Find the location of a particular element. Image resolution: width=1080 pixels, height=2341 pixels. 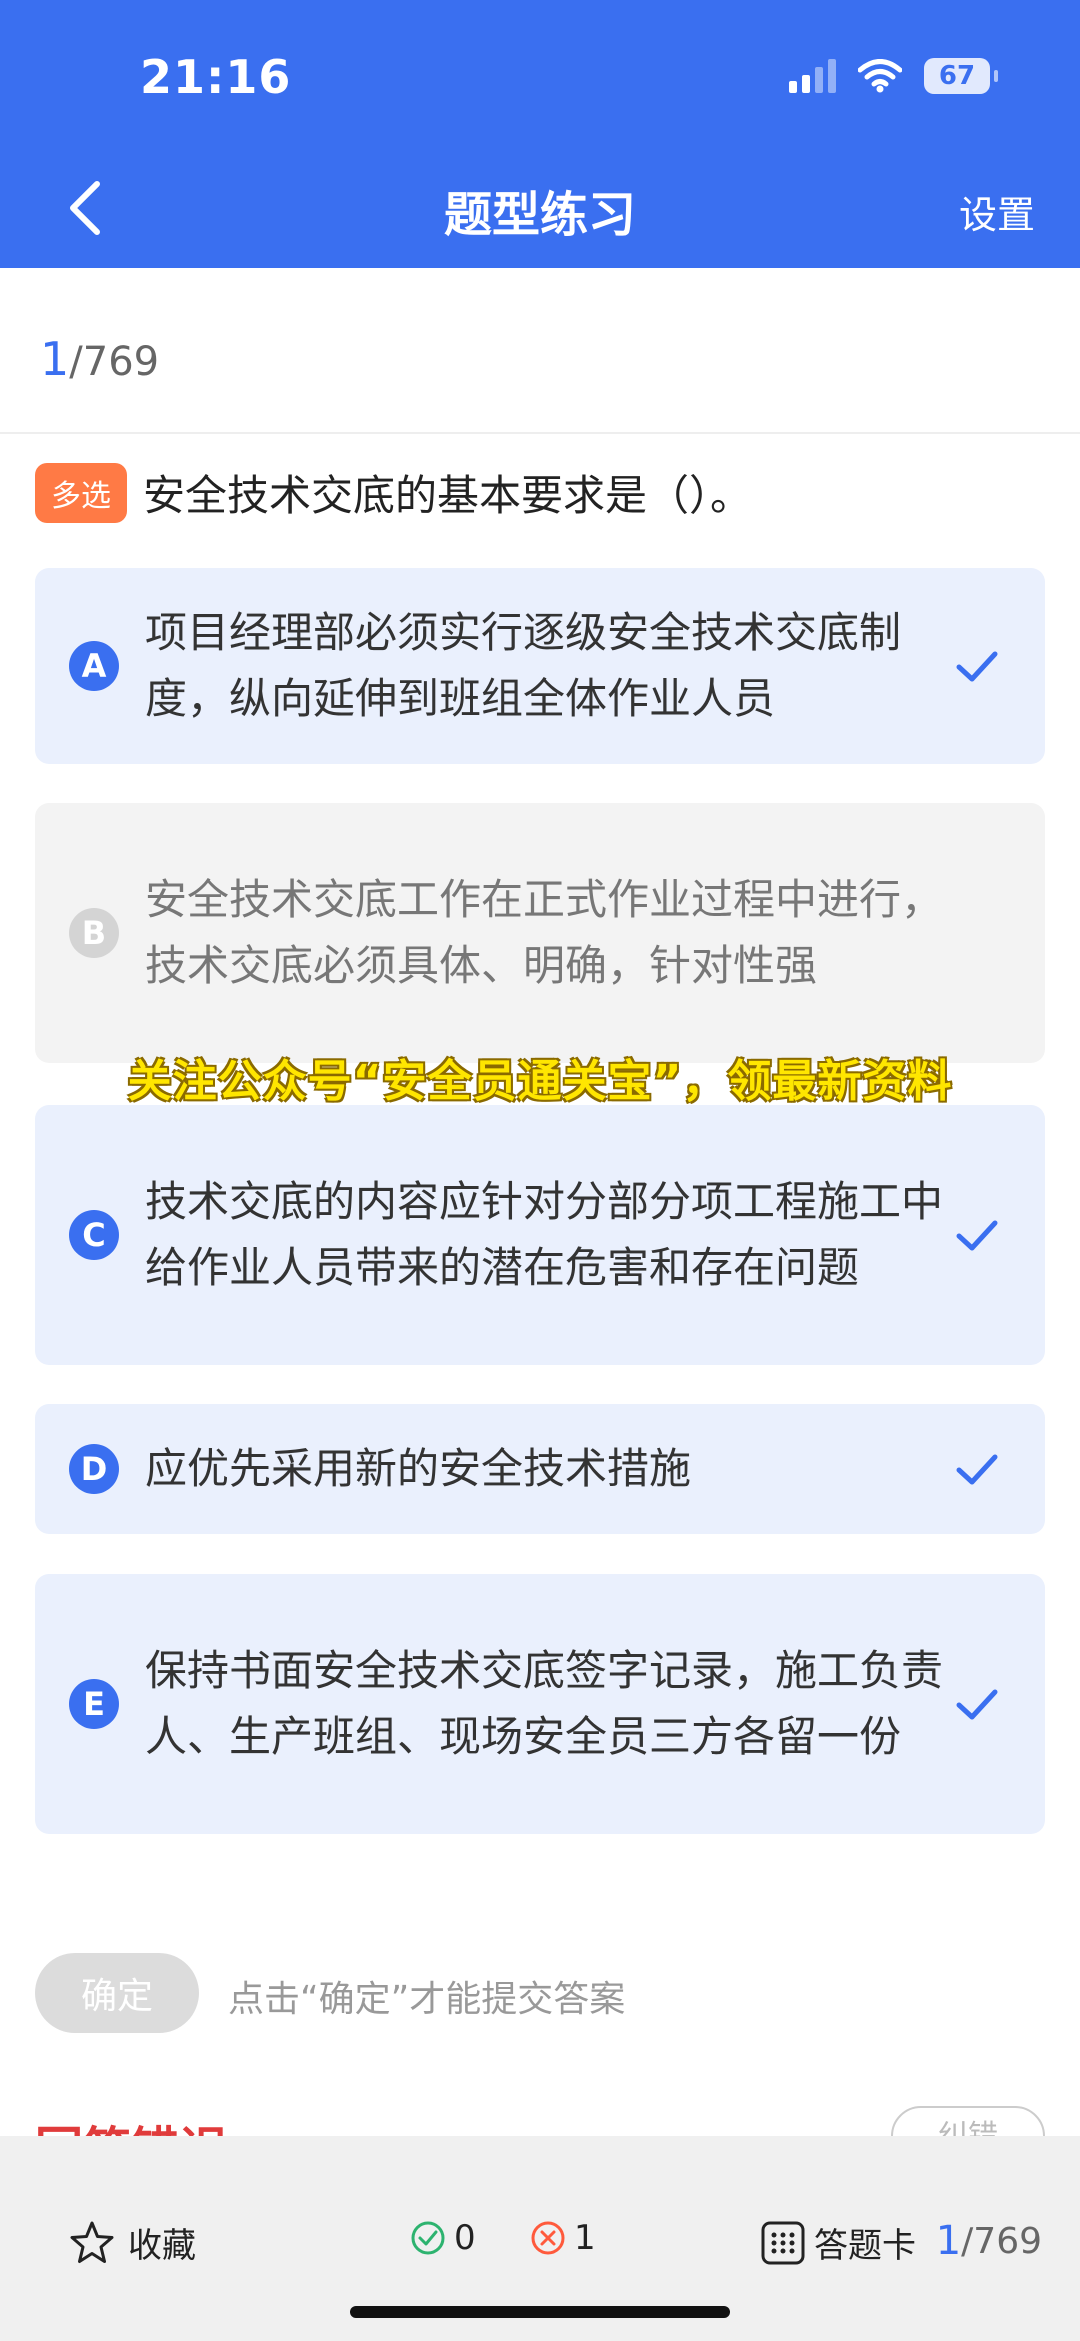

status-icons: 67 is located at coordinates (893, 76).